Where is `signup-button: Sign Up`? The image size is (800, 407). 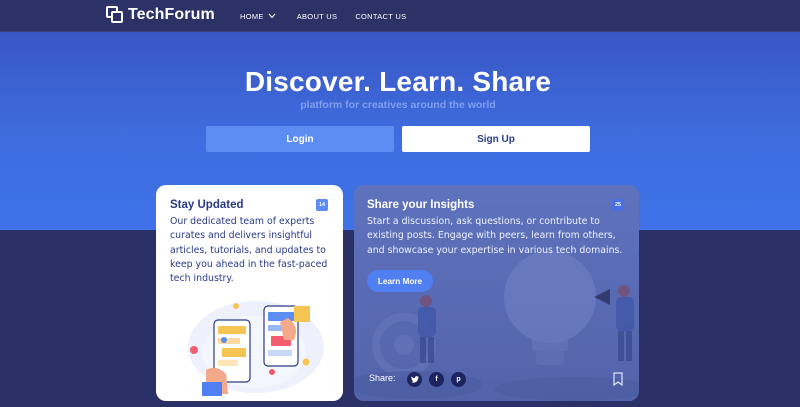
signup-button: Sign Up is located at coordinates (496, 139).